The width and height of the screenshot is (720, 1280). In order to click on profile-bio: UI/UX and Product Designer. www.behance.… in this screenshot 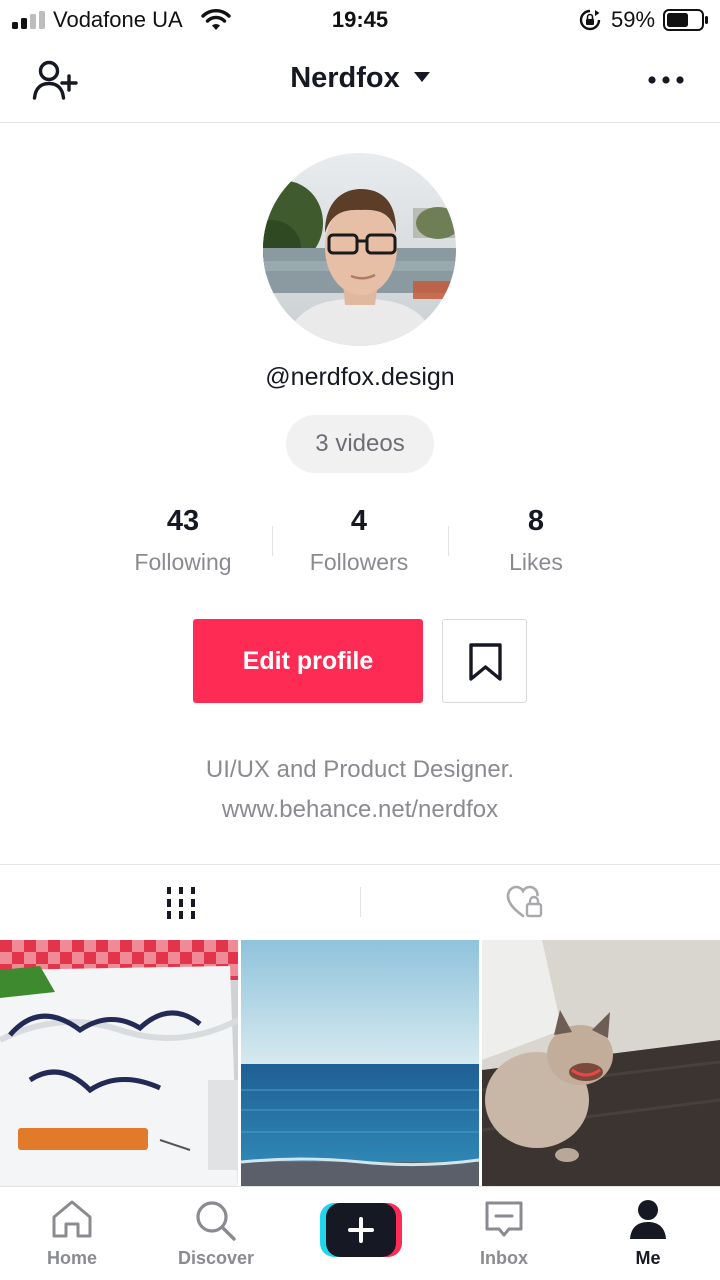, I will do `click(360, 790)`.